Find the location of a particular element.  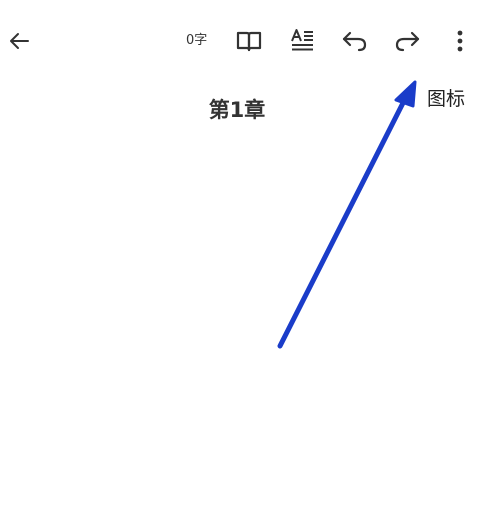

annotation-label: 图标 is located at coordinates (446, 99).